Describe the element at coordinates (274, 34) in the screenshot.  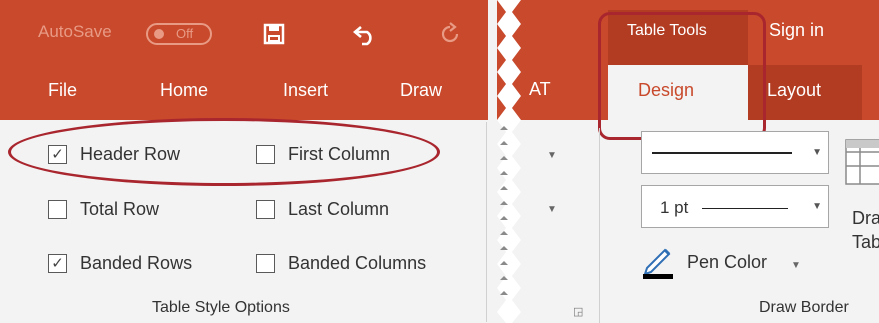
I see `save-icon` at that location.